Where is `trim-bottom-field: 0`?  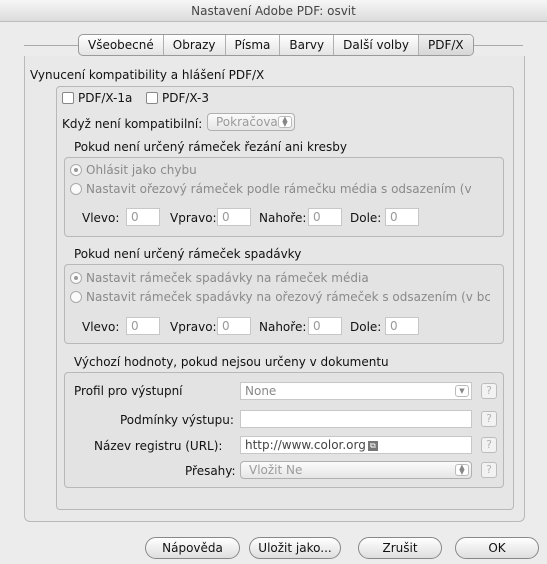
trim-bottom-field: 0 is located at coordinates (402, 217).